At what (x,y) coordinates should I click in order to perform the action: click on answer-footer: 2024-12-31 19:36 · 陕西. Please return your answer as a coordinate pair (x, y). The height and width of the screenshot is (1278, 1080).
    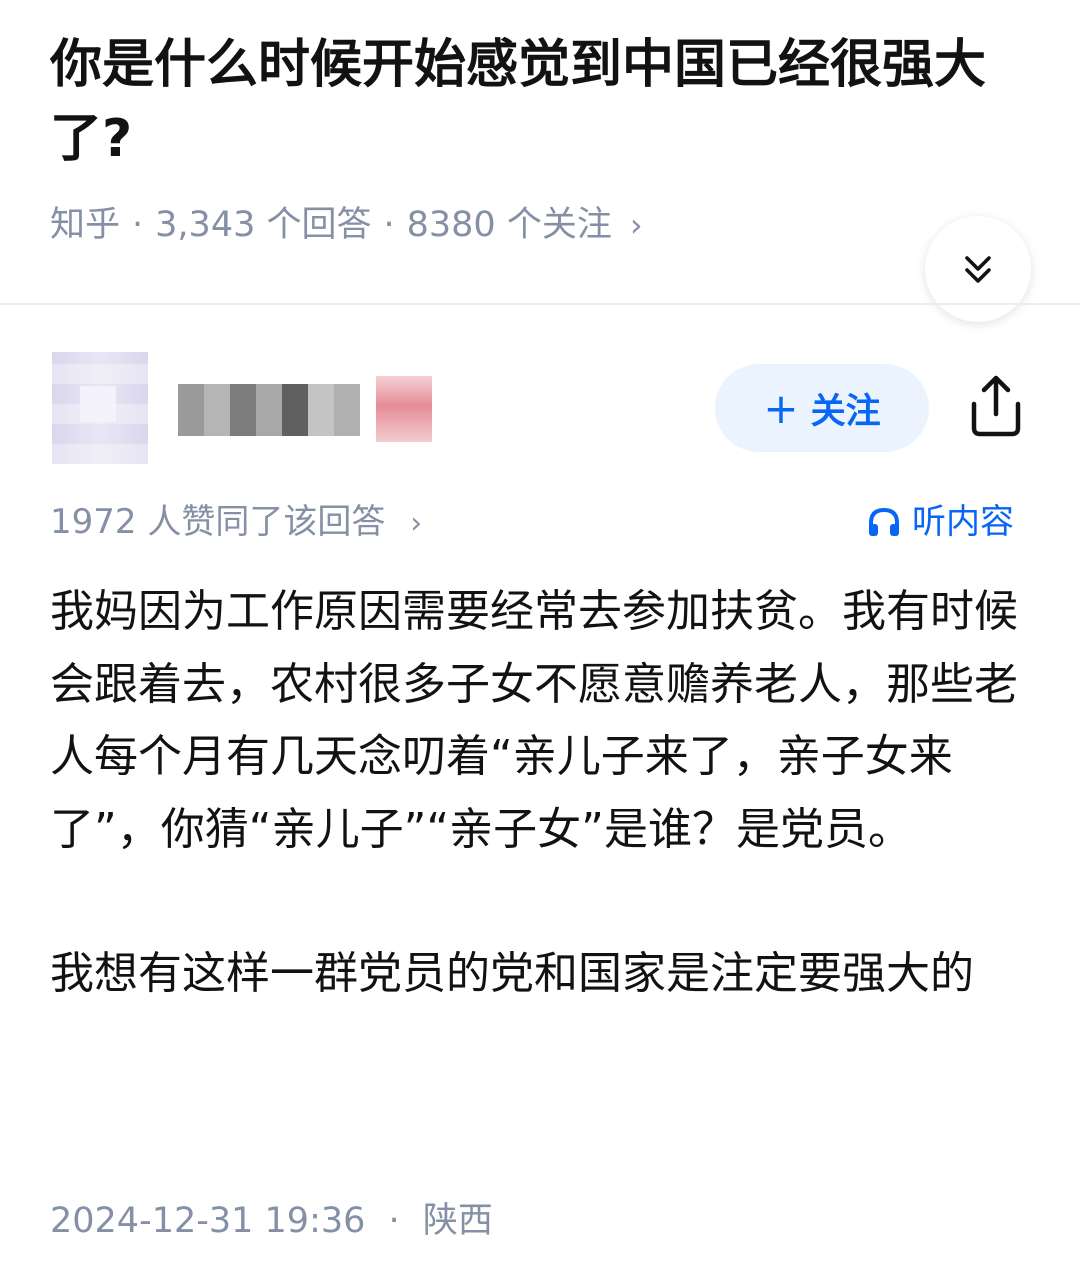
    Looking at the image, I should click on (271, 1221).